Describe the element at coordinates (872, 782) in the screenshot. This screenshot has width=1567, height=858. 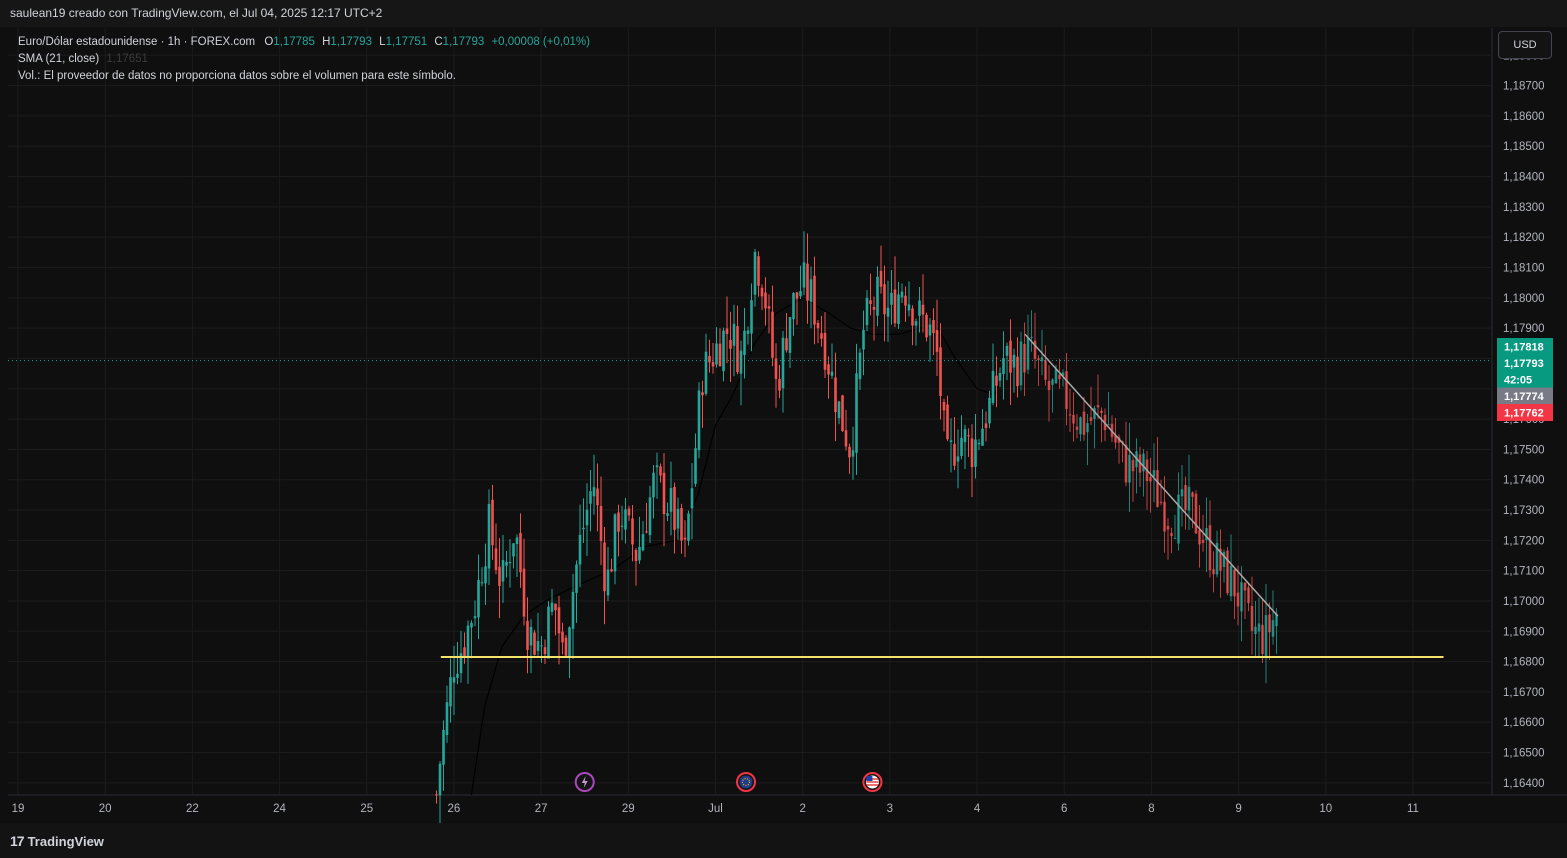
I see `us-flag-icon` at that location.